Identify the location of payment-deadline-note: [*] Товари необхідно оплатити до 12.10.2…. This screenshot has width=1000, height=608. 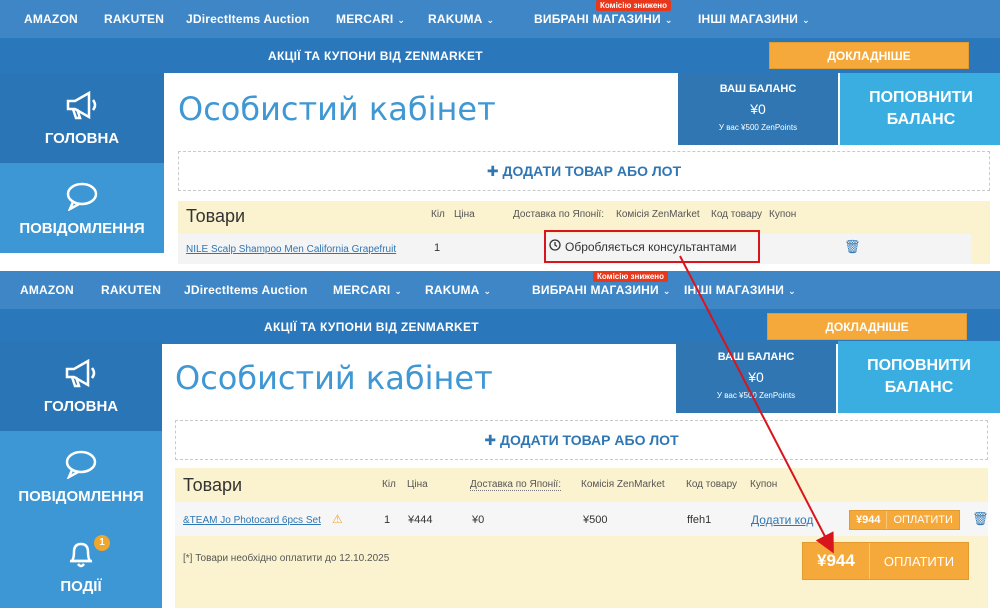
(286, 558).